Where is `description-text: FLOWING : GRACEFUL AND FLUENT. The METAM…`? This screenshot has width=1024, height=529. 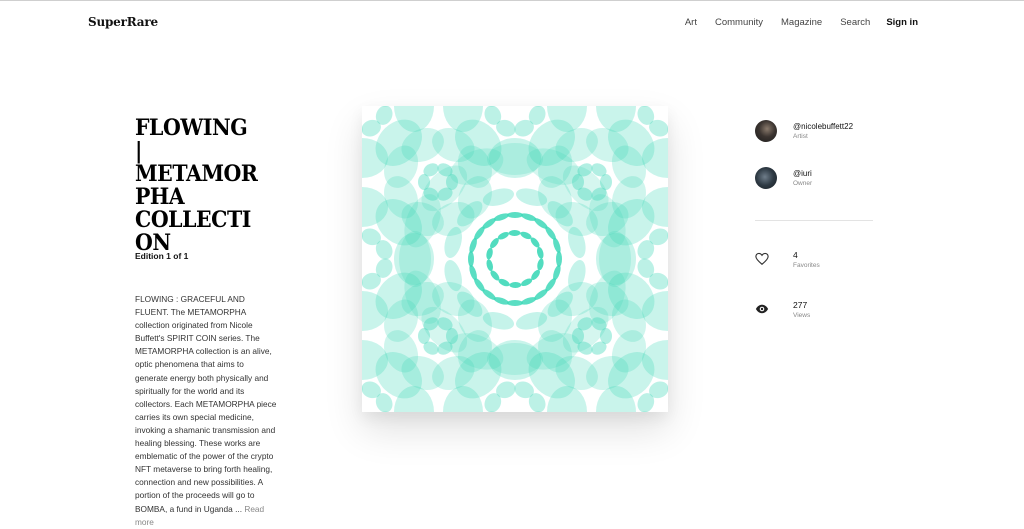
description-text: FLOWING : GRACEFUL AND FLUENT. The METAM… is located at coordinates (206, 404).